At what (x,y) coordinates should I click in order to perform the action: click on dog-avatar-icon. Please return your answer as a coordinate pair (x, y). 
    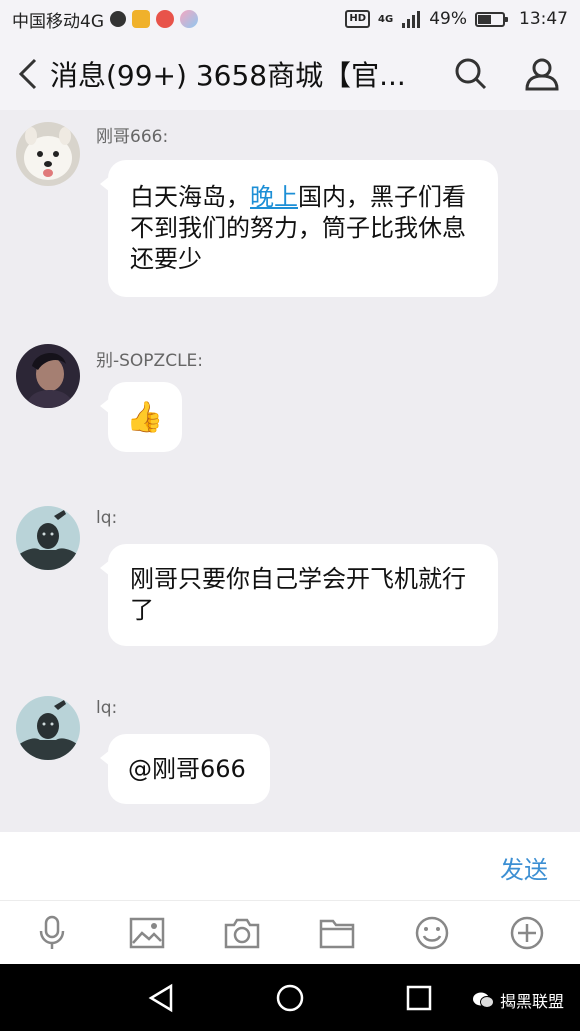
    Looking at the image, I should click on (48, 154).